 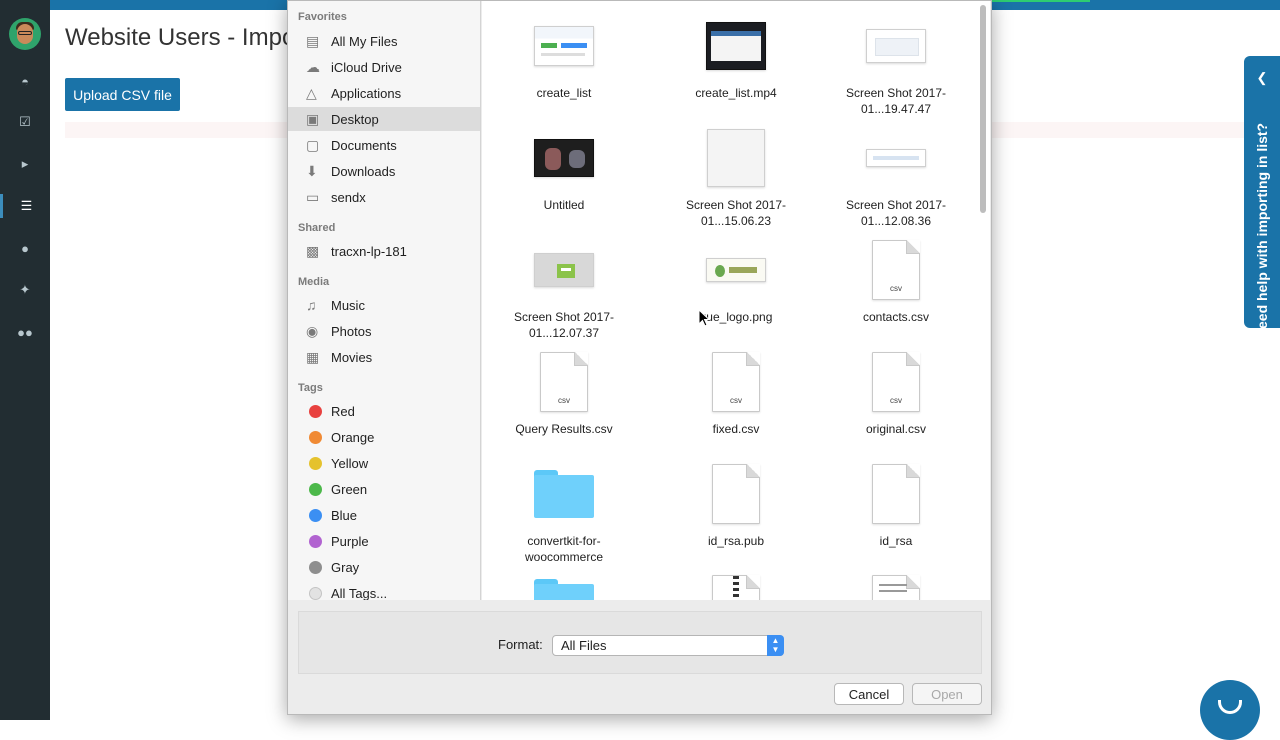 I want to click on file-name: create_list, so click(x=564, y=93).